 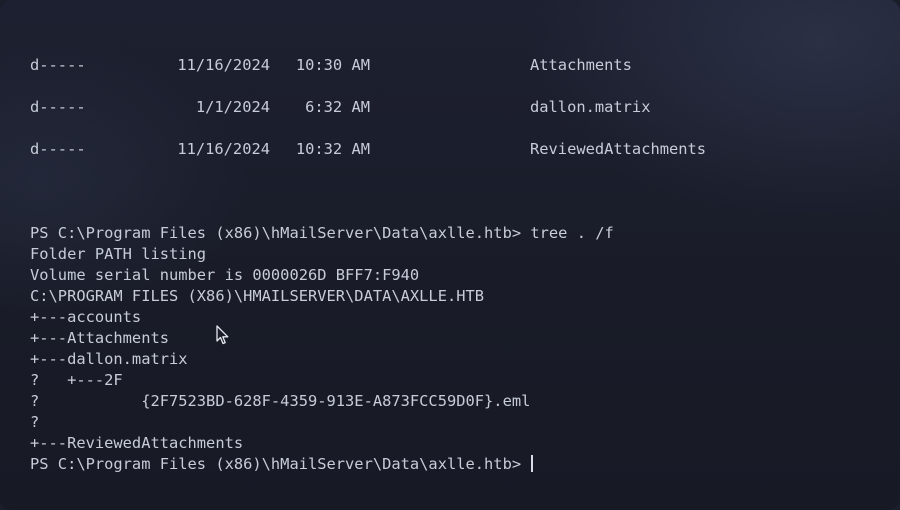 I want to click on dir-entry: d----- 1/1/2024 6:32 AM dallon.matrix, so click(x=410, y=107).